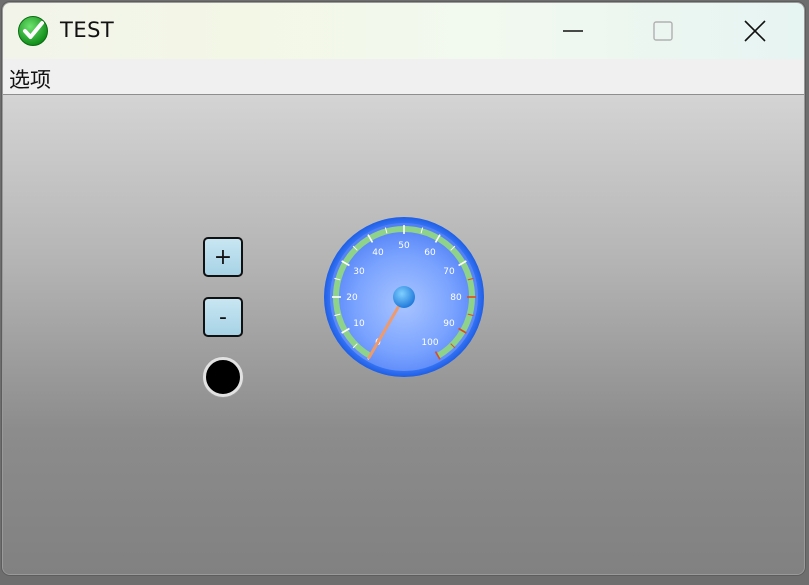  Describe the element at coordinates (223, 317) in the screenshot. I see `decrease-button: -` at that location.